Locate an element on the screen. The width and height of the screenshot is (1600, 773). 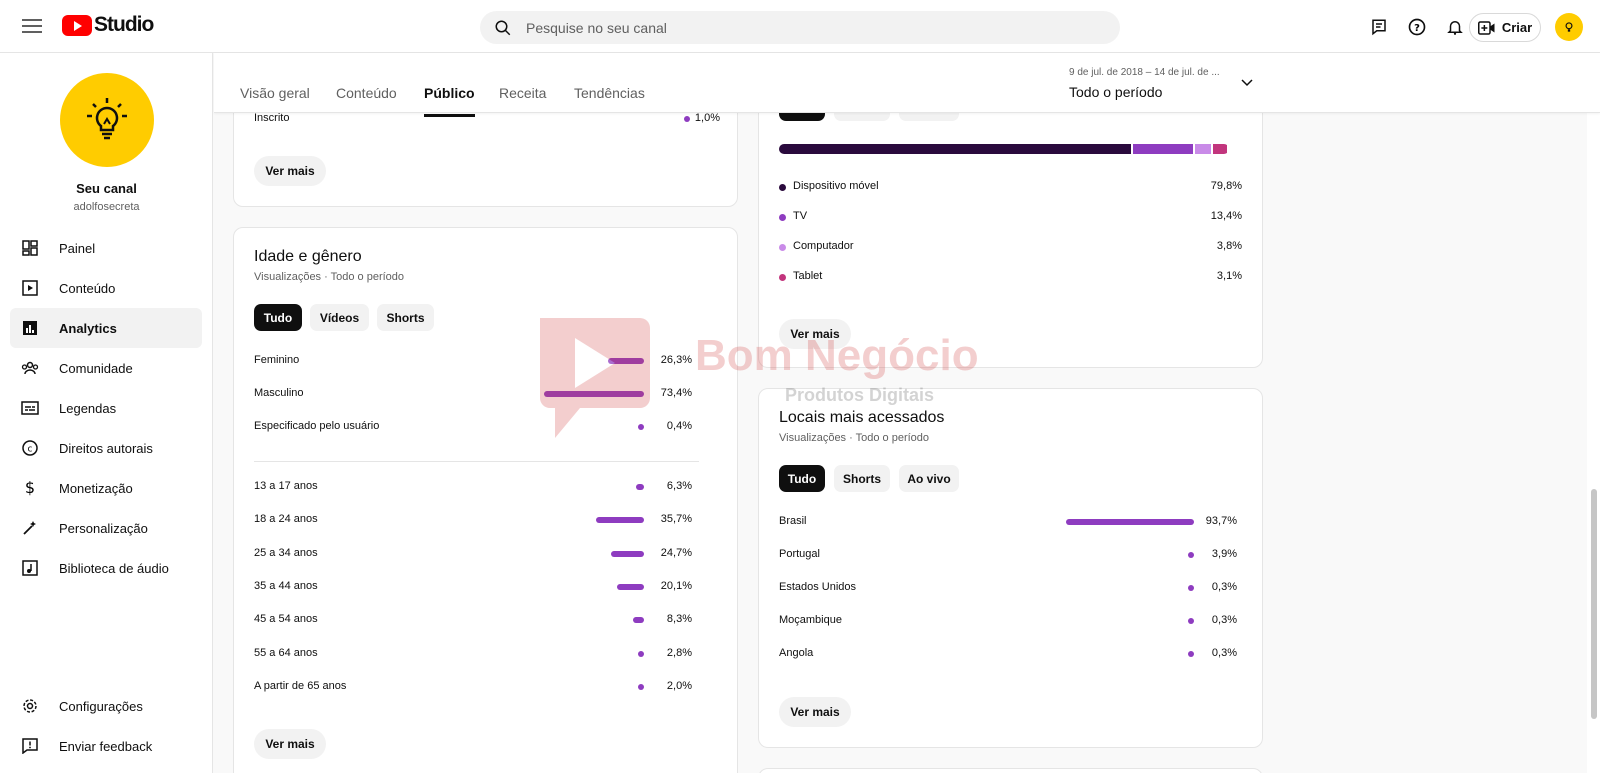
sidebar-item-personalizacao: Personalização is located at coordinates (106, 528).